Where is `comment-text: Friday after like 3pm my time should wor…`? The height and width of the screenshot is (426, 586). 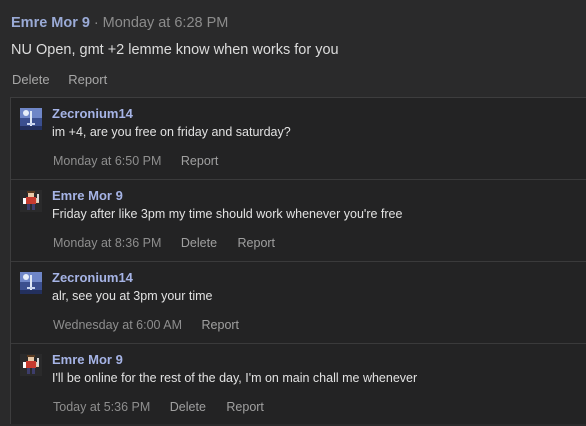 comment-text: Friday after like 3pm my time should wor… is located at coordinates (227, 214).